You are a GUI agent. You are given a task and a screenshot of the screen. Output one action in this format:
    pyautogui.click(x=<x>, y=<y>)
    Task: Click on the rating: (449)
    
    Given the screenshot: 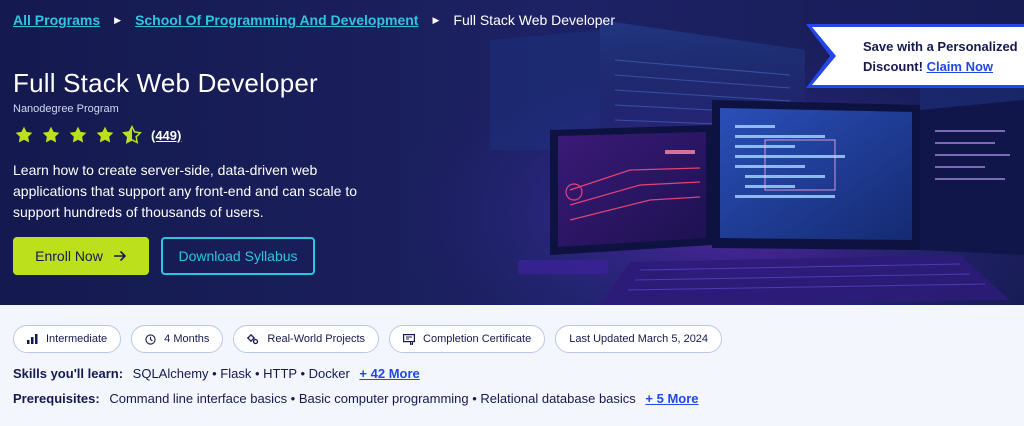 What is the action you would take?
    pyautogui.click(x=97, y=135)
    